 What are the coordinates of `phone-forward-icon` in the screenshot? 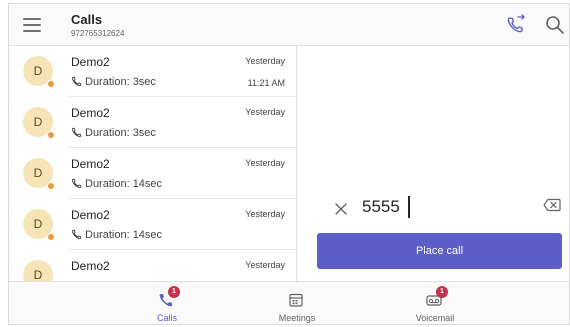 It's located at (516, 25).